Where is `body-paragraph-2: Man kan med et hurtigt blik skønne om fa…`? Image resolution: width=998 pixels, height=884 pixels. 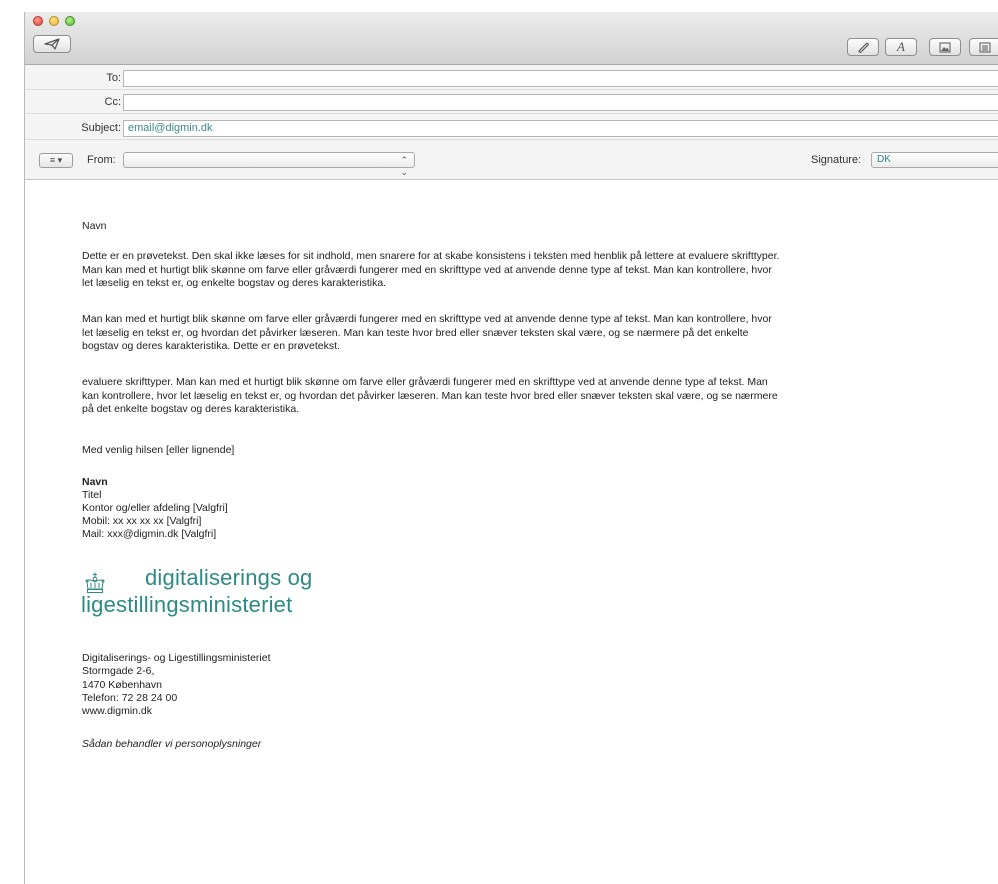 body-paragraph-2: Man kan med et hurtigt blik skønne om fa… is located at coordinates (427, 332).